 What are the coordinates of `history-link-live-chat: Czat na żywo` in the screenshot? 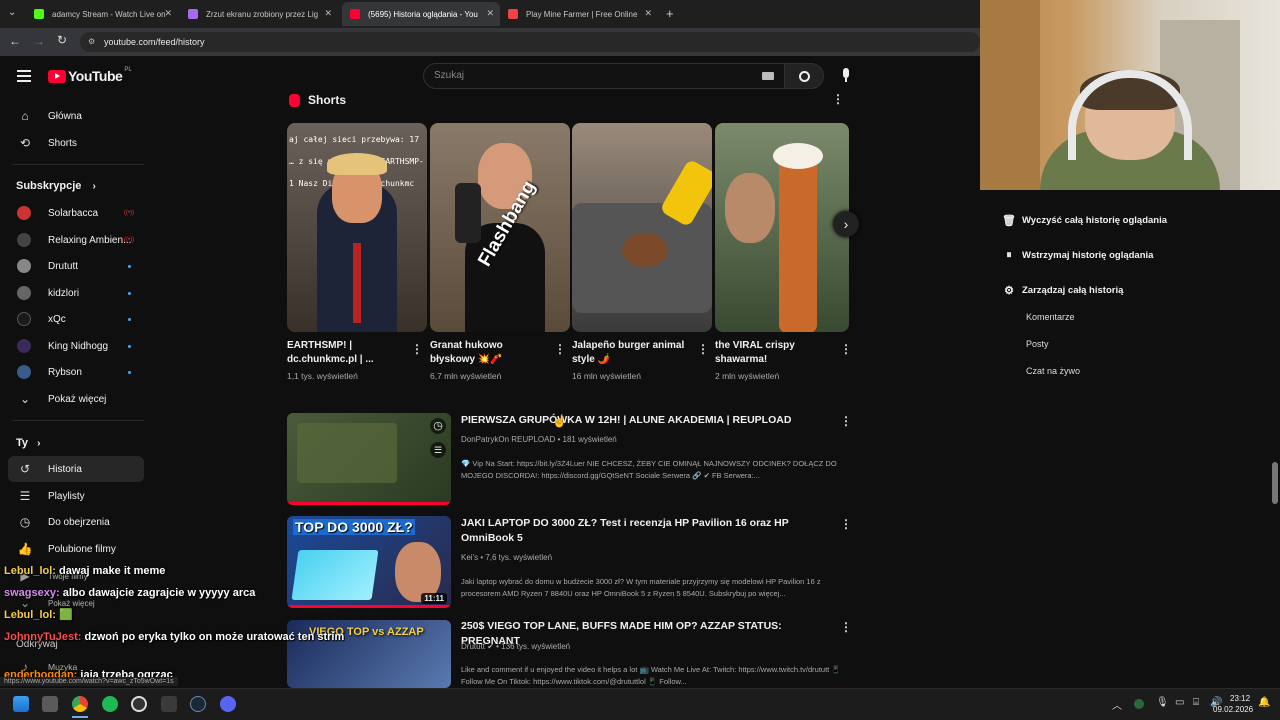 It's located at (1053, 371).